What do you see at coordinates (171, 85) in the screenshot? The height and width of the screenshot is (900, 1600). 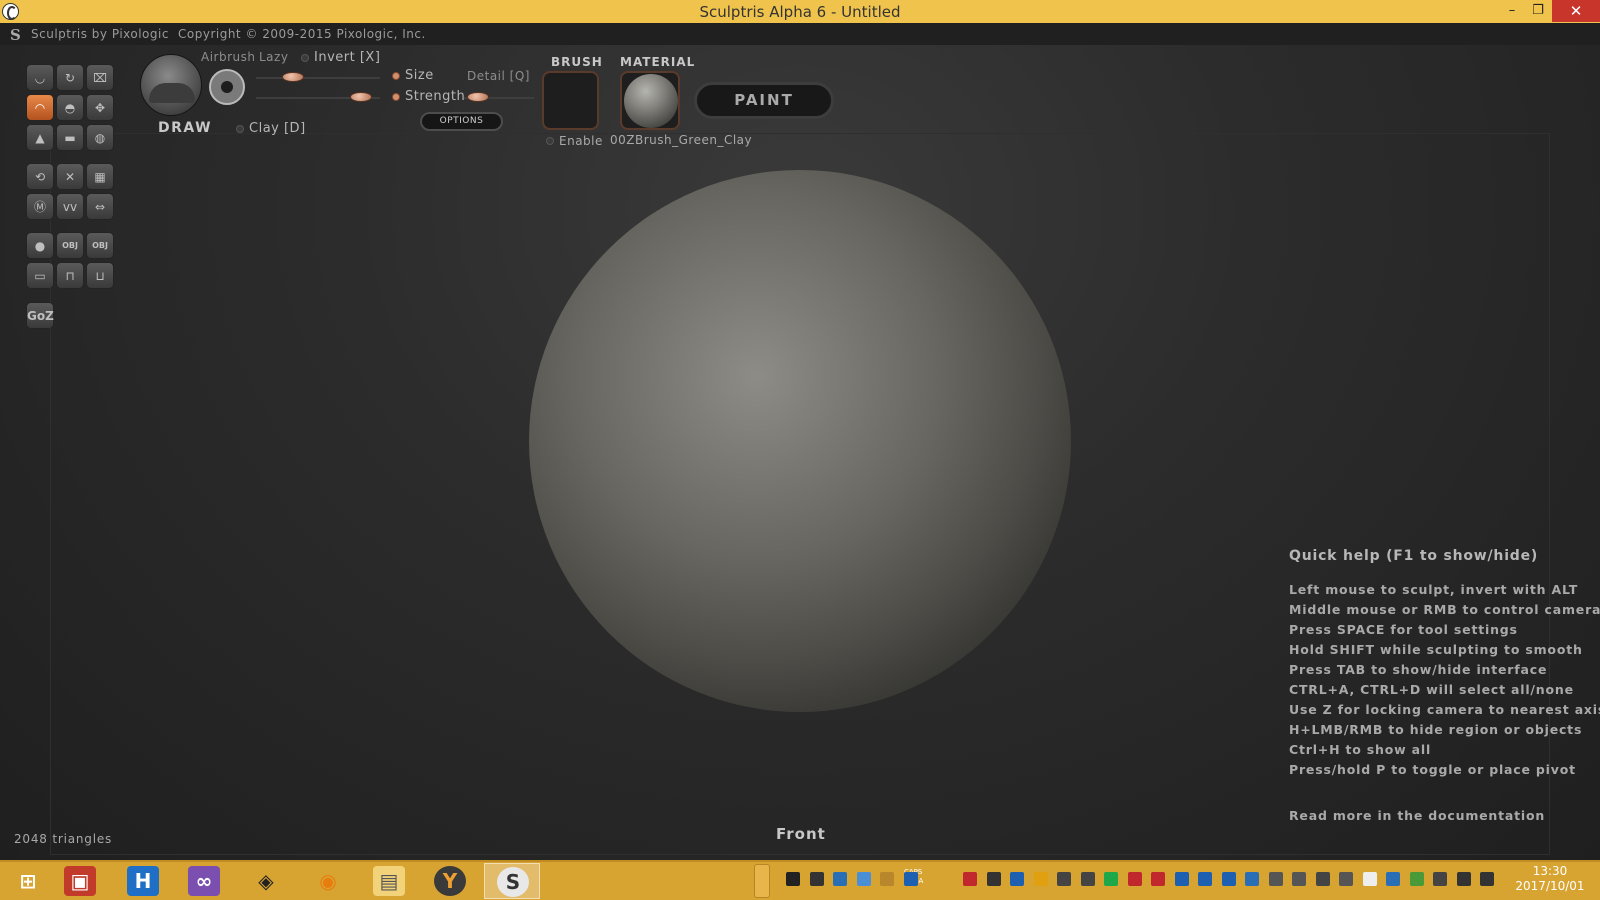 I see `brush-preview` at bounding box center [171, 85].